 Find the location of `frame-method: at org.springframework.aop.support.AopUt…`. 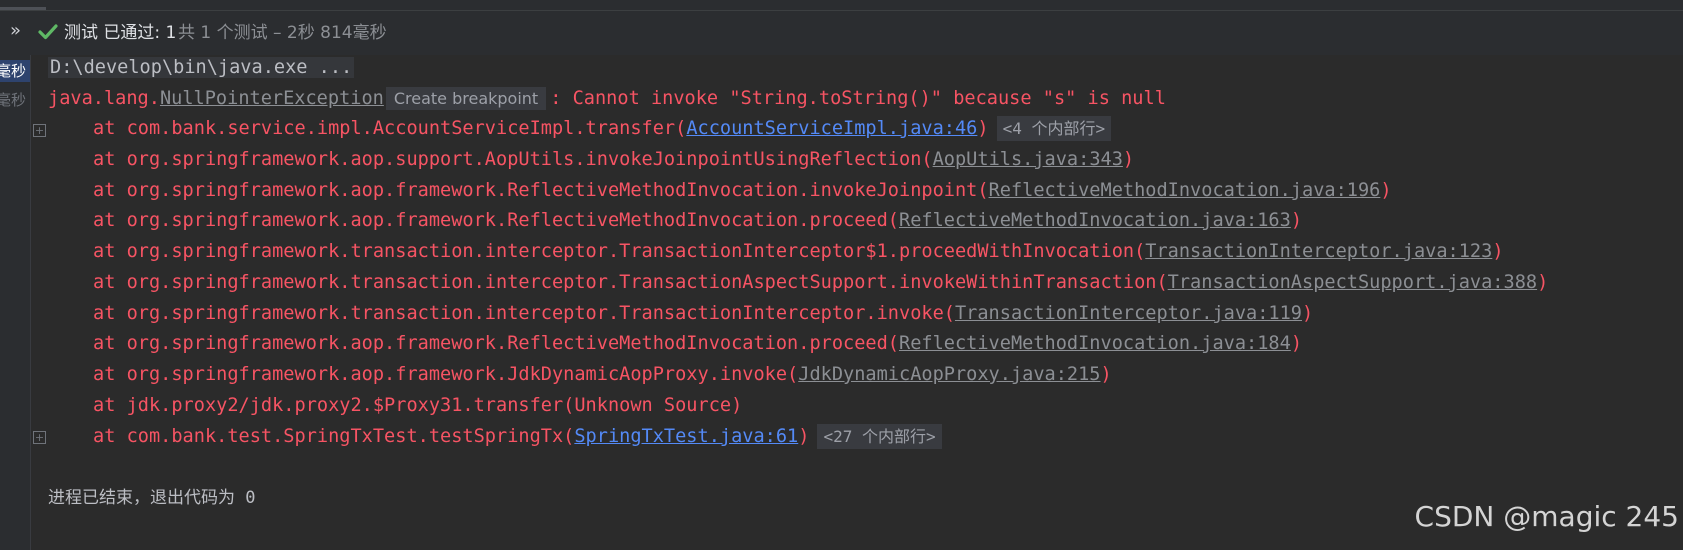

frame-method: at org.springframework.aop.support.AopUt… is located at coordinates (513, 159).